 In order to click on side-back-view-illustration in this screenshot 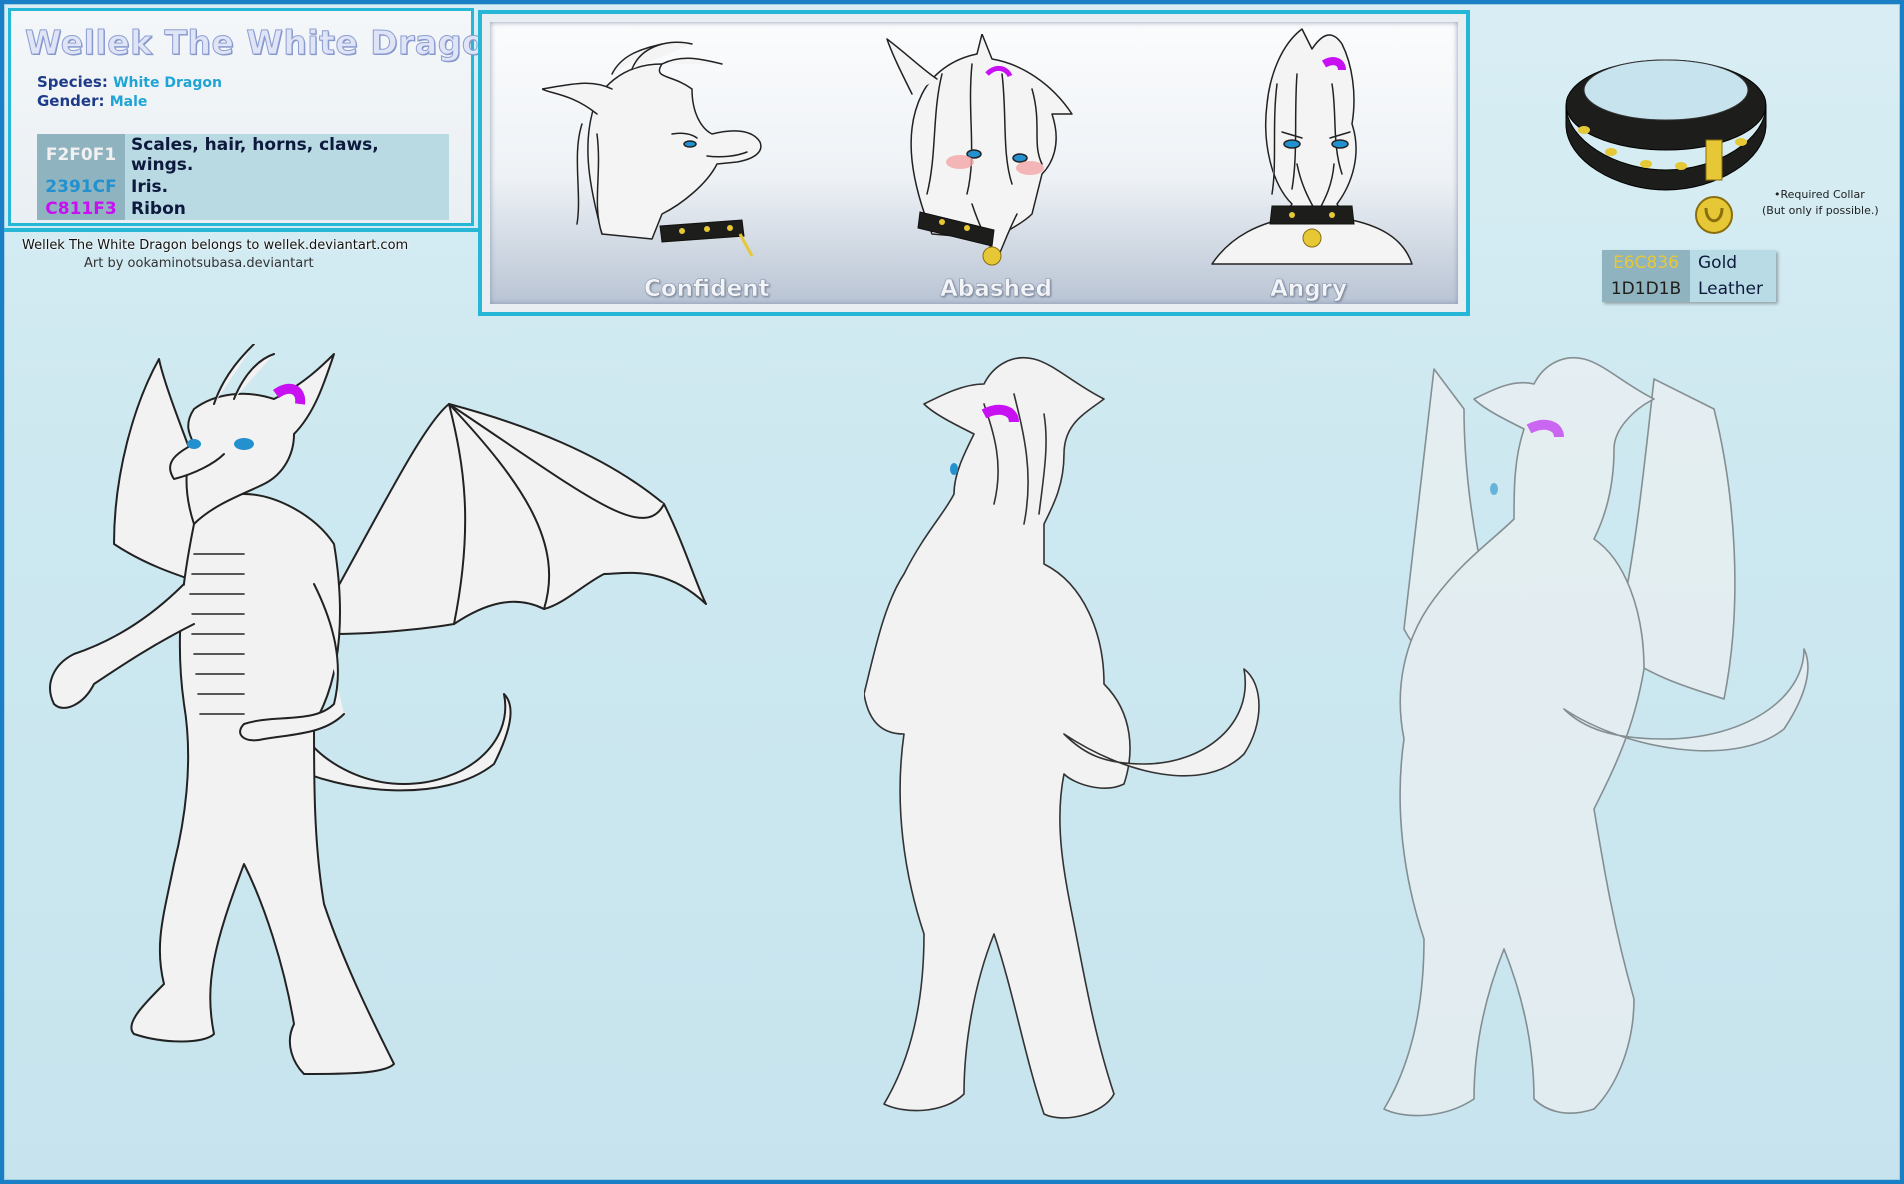, I will do `click(1596, 737)`.